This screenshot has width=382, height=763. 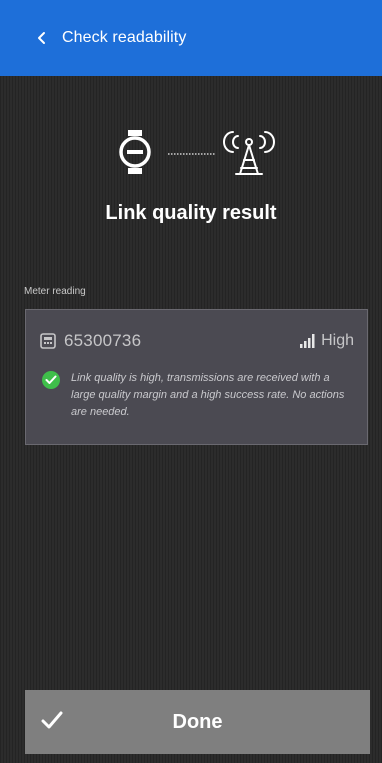 What do you see at coordinates (307, 341) in the screenshot?
I see `signal-bars-icon` at bounding box center [307, 341].